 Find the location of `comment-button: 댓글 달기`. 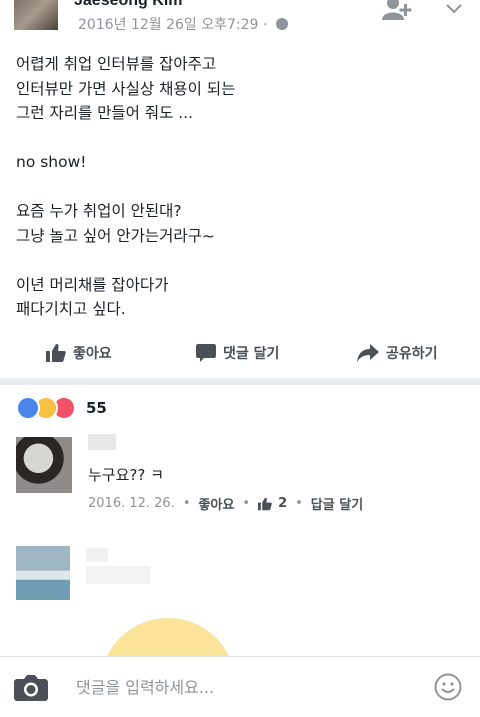

comment-button: 댓글 달기 is located at coordinates (237, 353).